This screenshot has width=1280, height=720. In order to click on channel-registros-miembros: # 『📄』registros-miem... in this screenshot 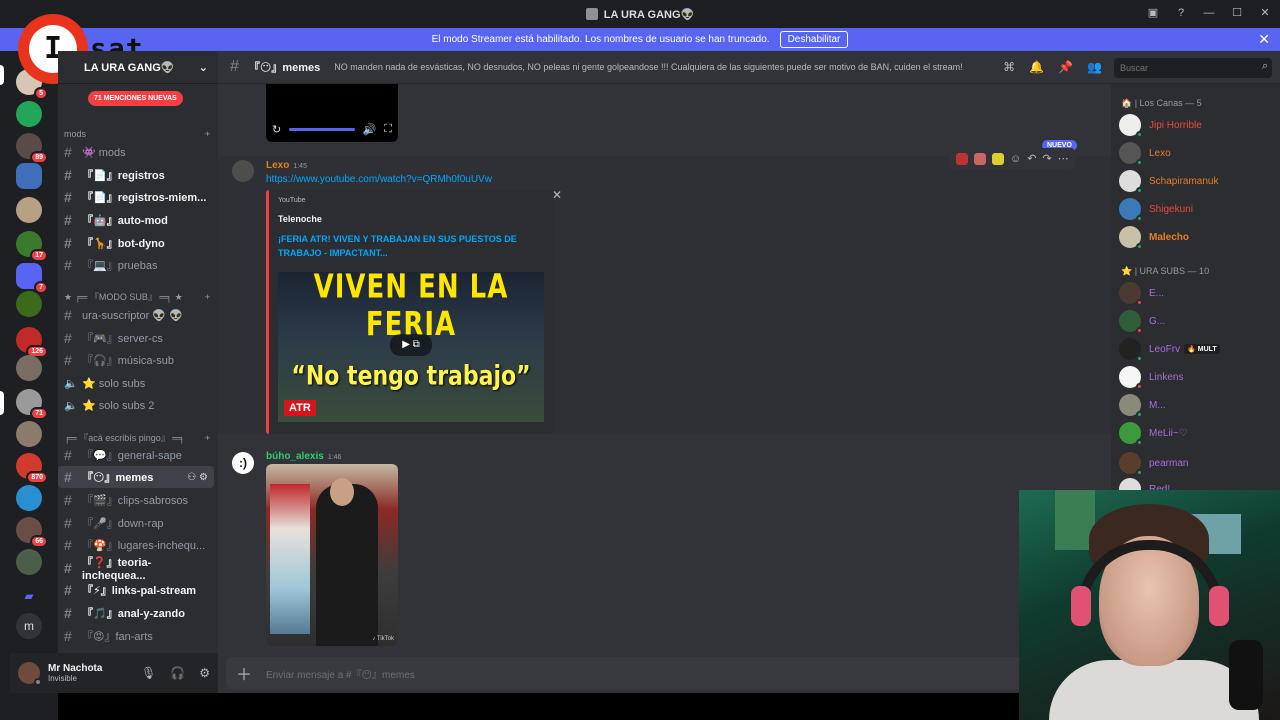, I will do `click(136, 197)`.